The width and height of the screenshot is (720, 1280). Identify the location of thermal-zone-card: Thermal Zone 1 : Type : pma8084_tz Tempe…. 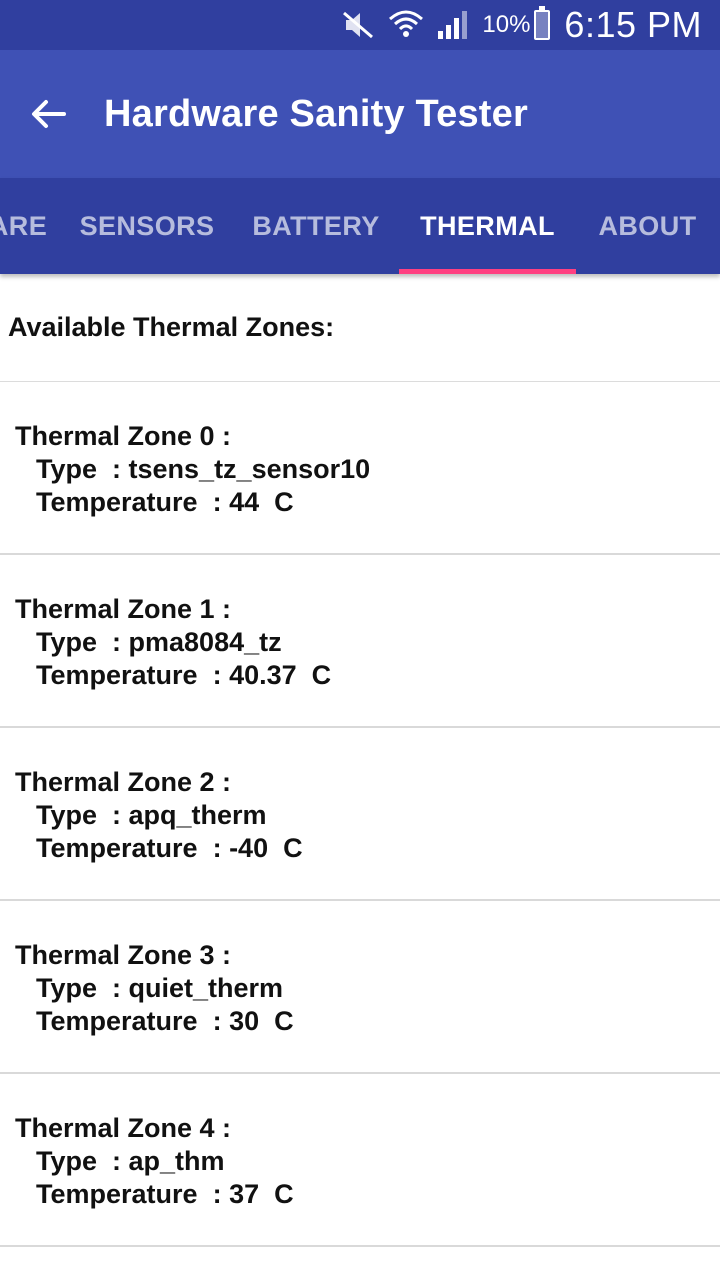
(360, 641).